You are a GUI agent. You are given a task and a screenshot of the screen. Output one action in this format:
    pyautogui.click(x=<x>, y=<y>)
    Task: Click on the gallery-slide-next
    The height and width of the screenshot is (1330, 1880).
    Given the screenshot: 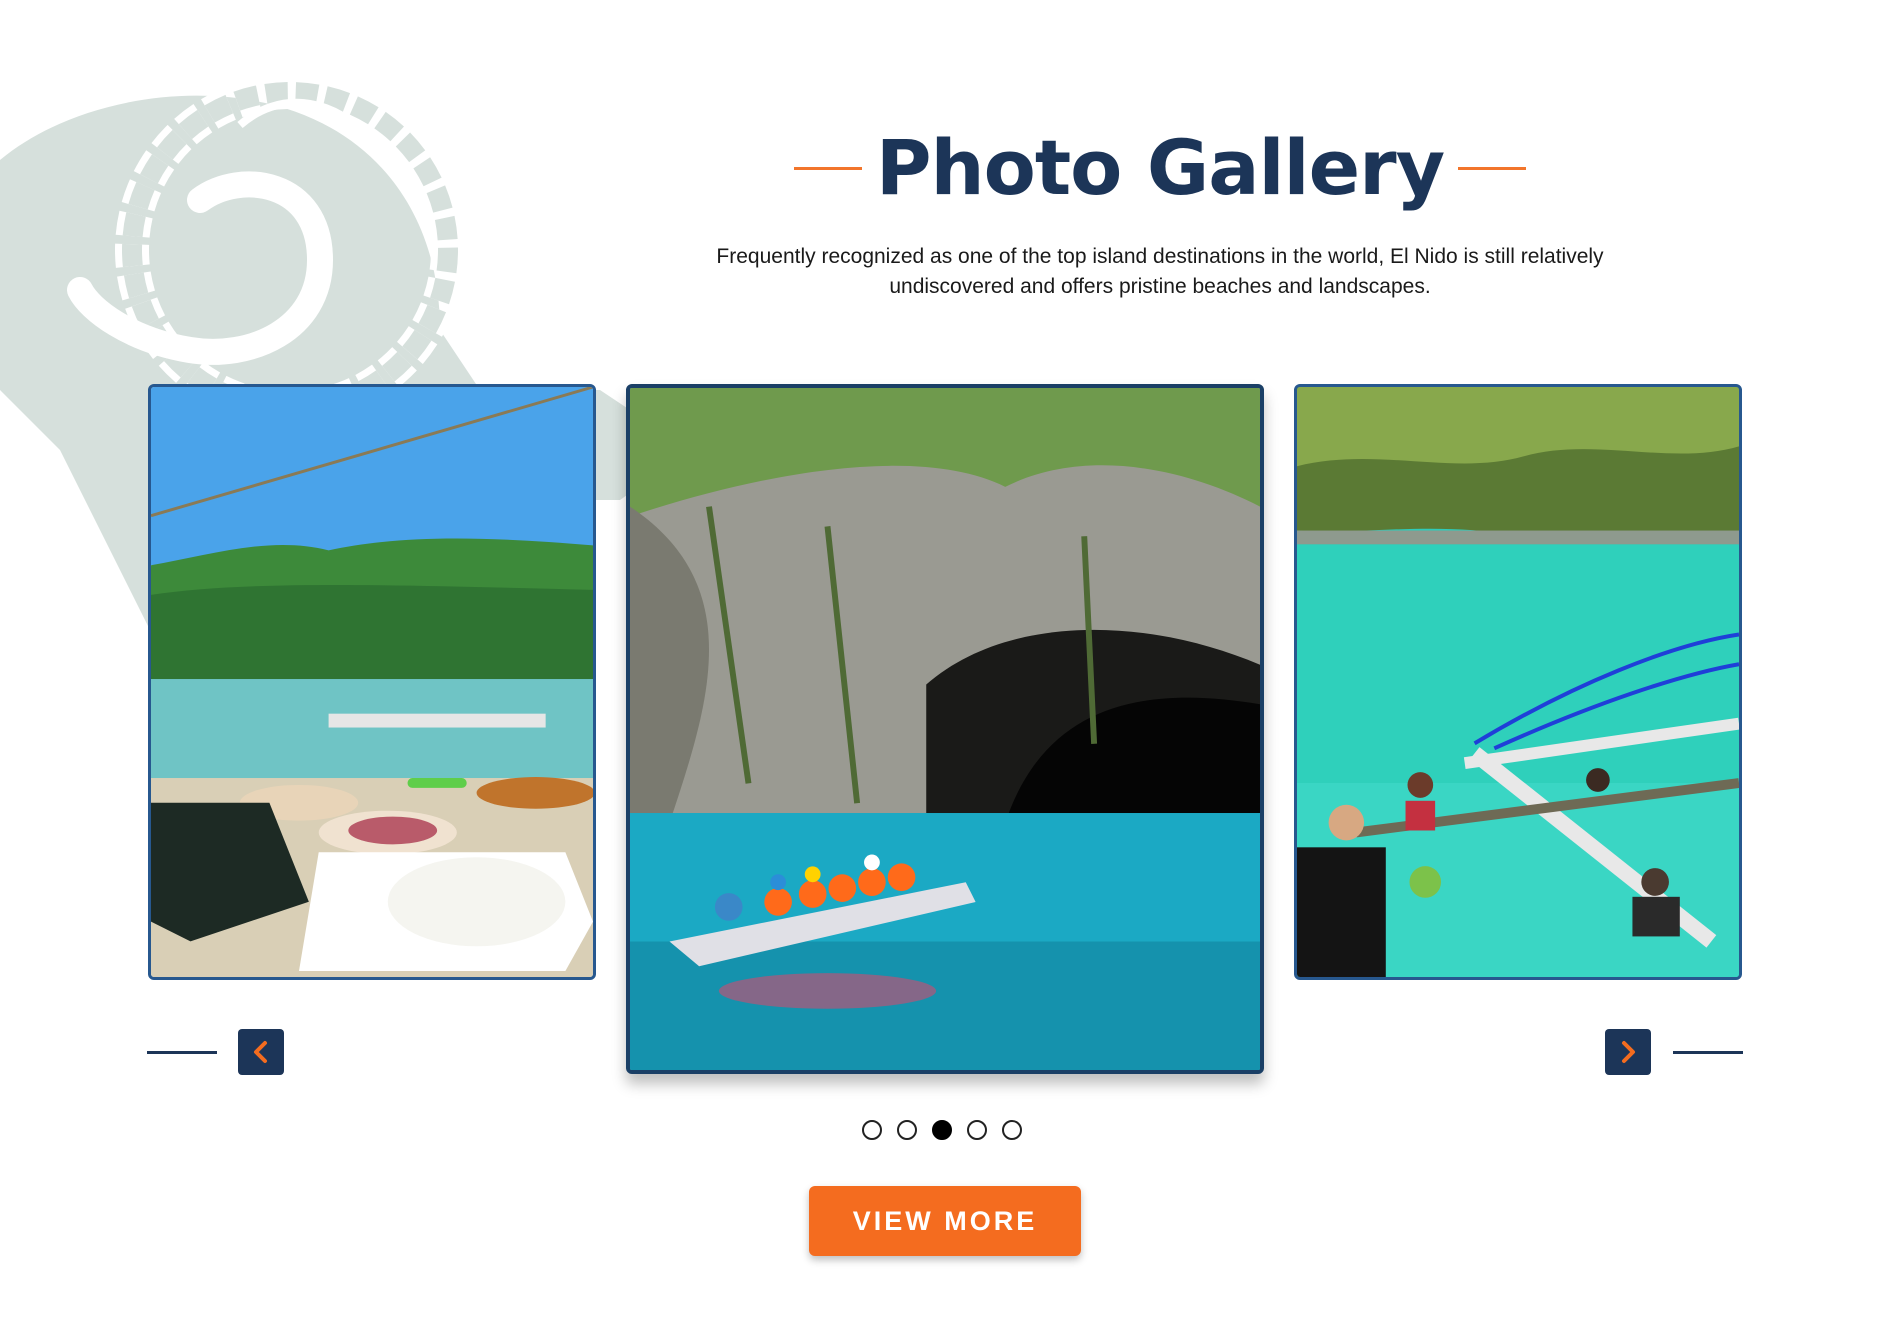 What is the action you would take?
    pyautogui.click(x=1518, y=682)
    